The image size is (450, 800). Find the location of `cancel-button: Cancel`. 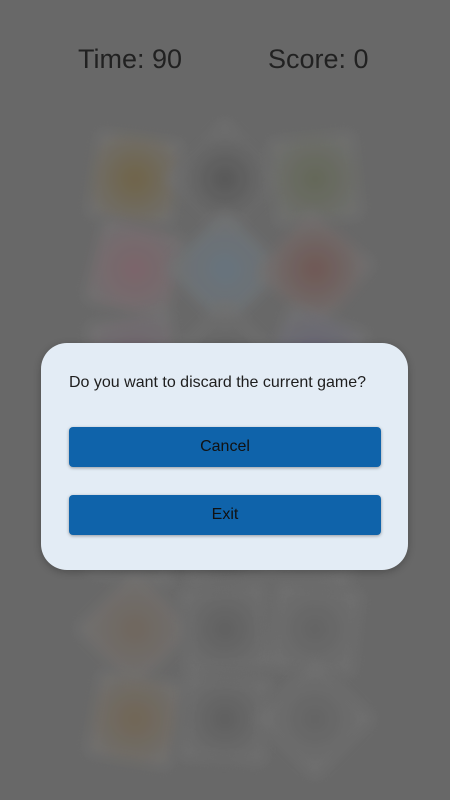

cancel-button: Cancel is located at coordinates (225, 447).